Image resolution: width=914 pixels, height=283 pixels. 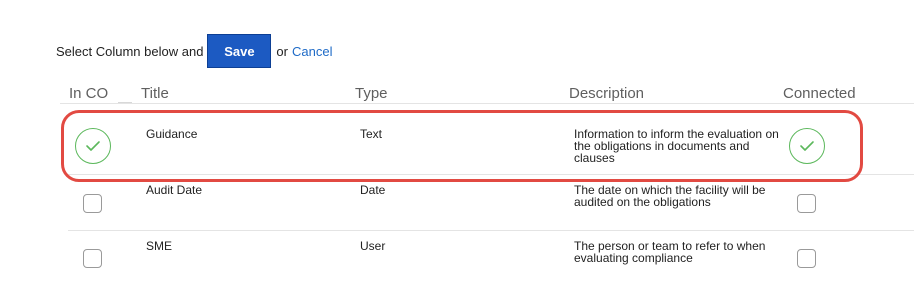 I want to click on row-type: Date, so click(x=373, y=190).